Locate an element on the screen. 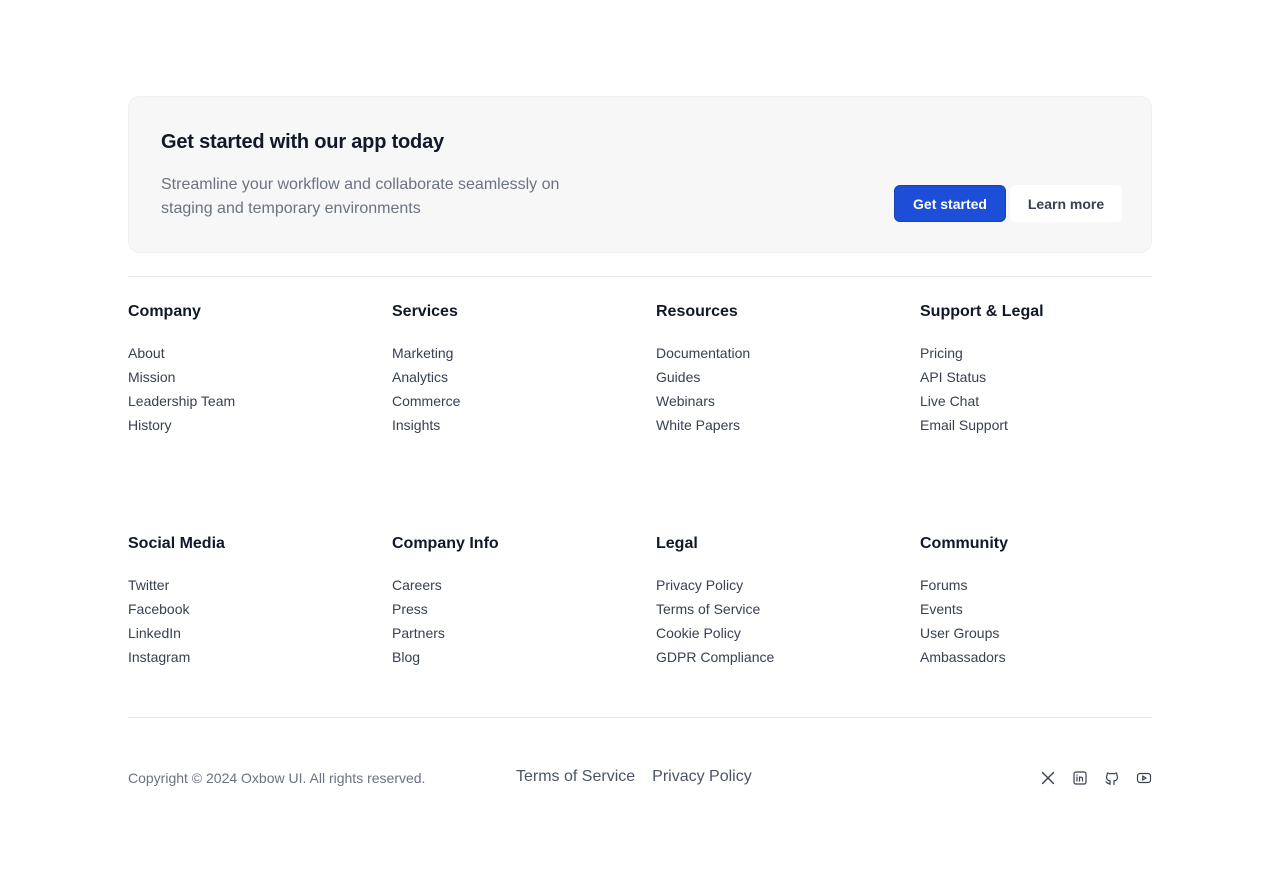 The height and width of the screenshot is (886, 1280). footer-column-company-info: Company Info Careers Press Partners Blog is located at coordinates (512, 600).